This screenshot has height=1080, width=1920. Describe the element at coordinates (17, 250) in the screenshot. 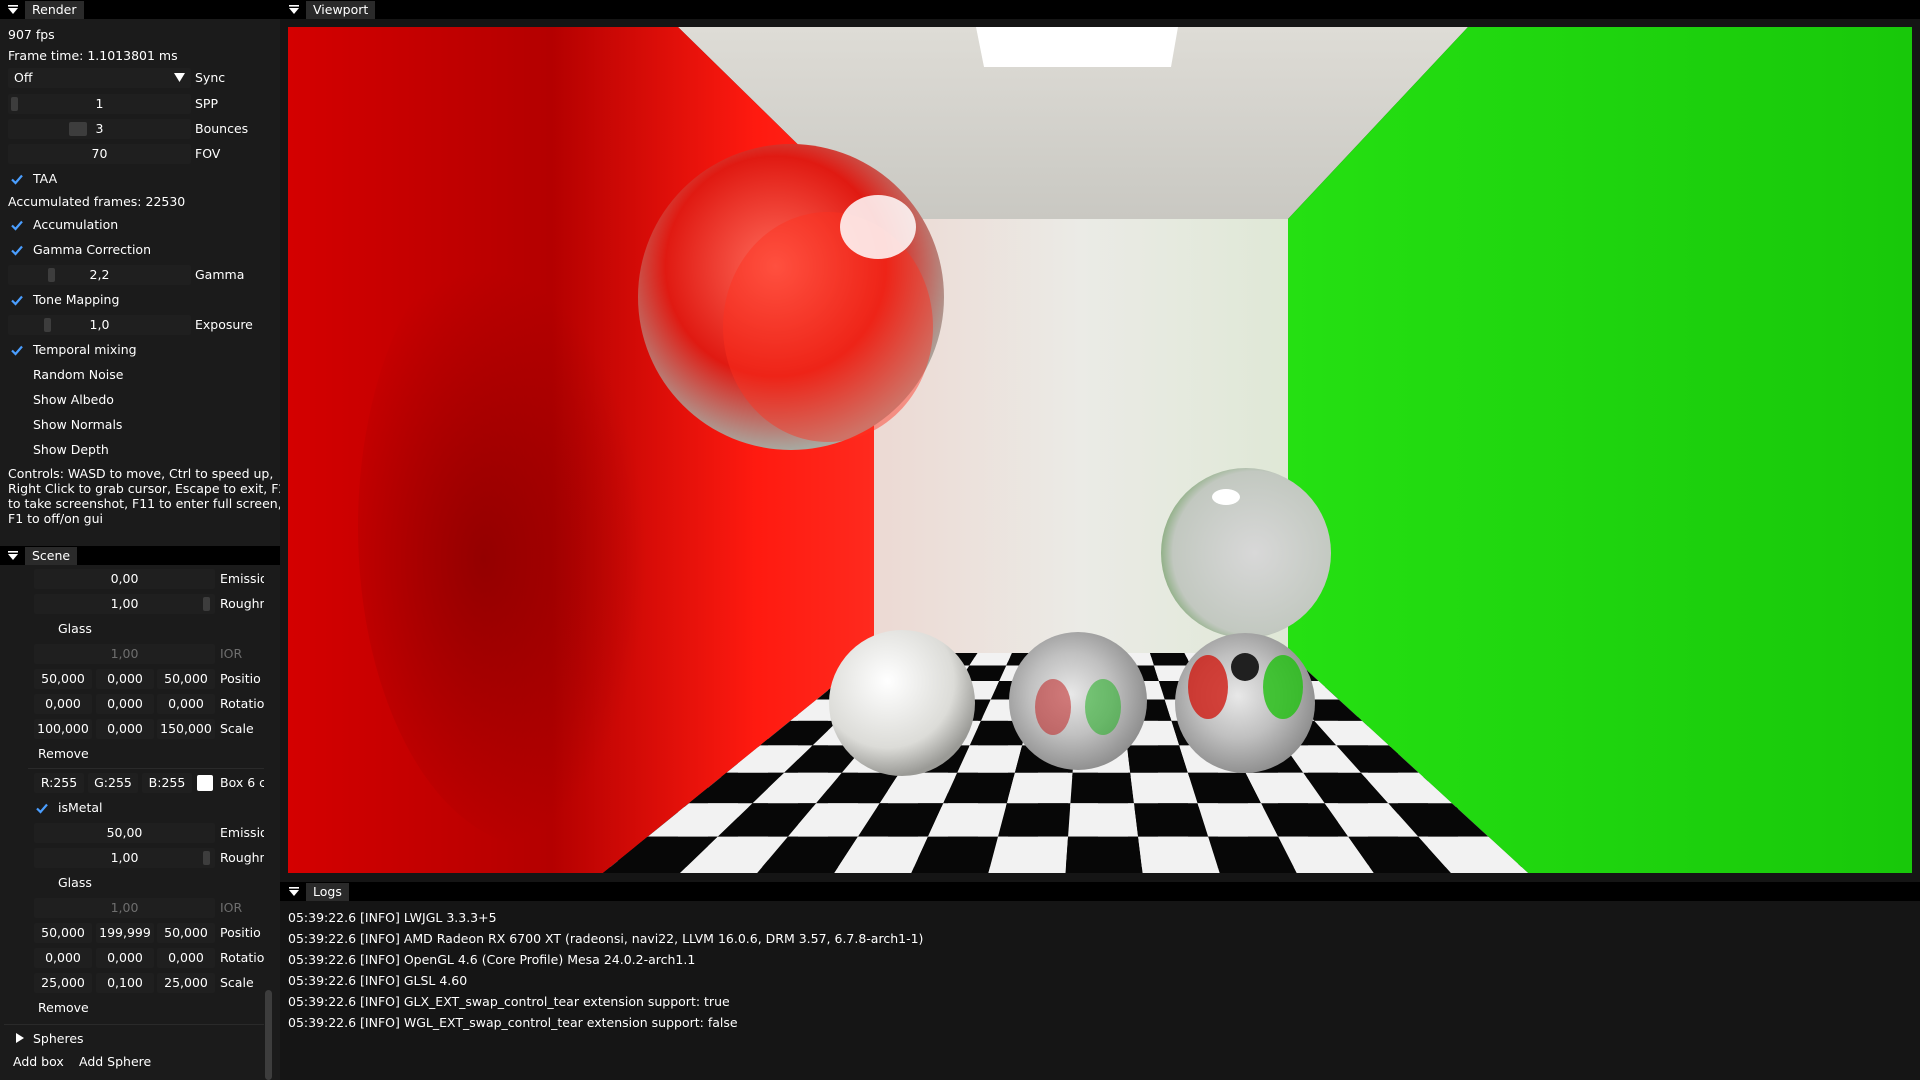

I see `gamma-correction-checkbox` at that location.